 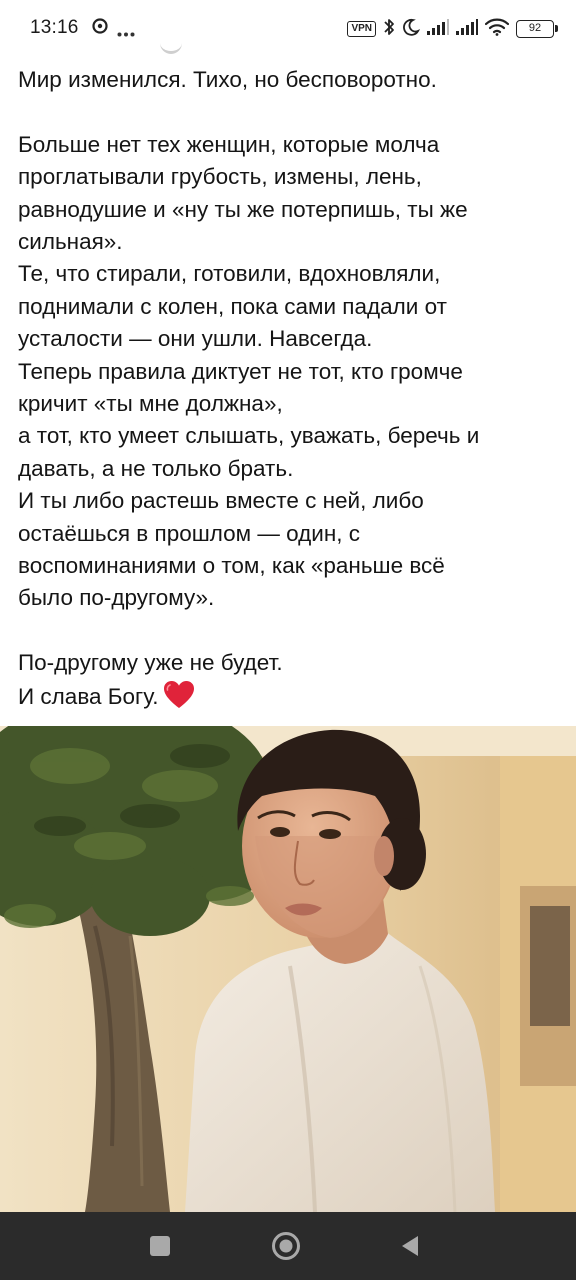 What do you see at coordinates (221, 501) in the screenshot?
I see `text-line: И ты либо растешь вместе с ней, либо` at bounding box center [221, 501].